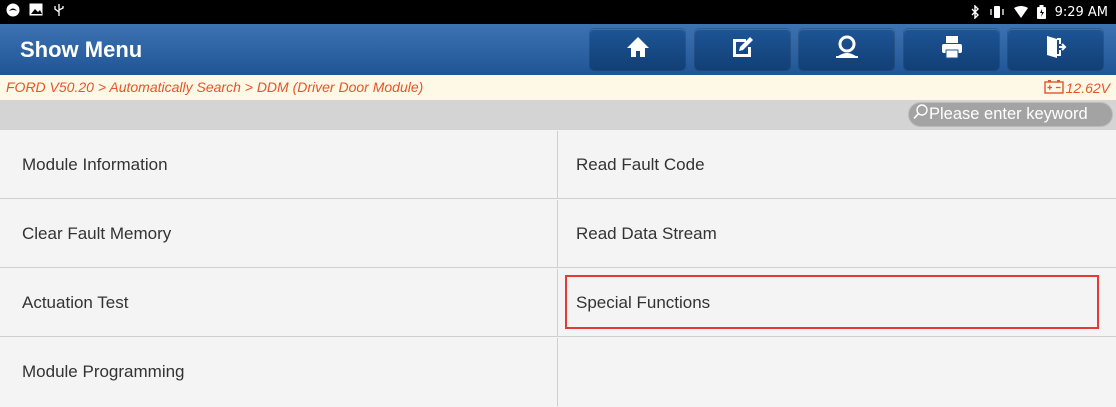 Image resolution: width=1116 pixels, height=407 pixels. Describe the element at coordinates (1081, 12) in the screenshot. I see `status-time: 9:29 AM` at that location.